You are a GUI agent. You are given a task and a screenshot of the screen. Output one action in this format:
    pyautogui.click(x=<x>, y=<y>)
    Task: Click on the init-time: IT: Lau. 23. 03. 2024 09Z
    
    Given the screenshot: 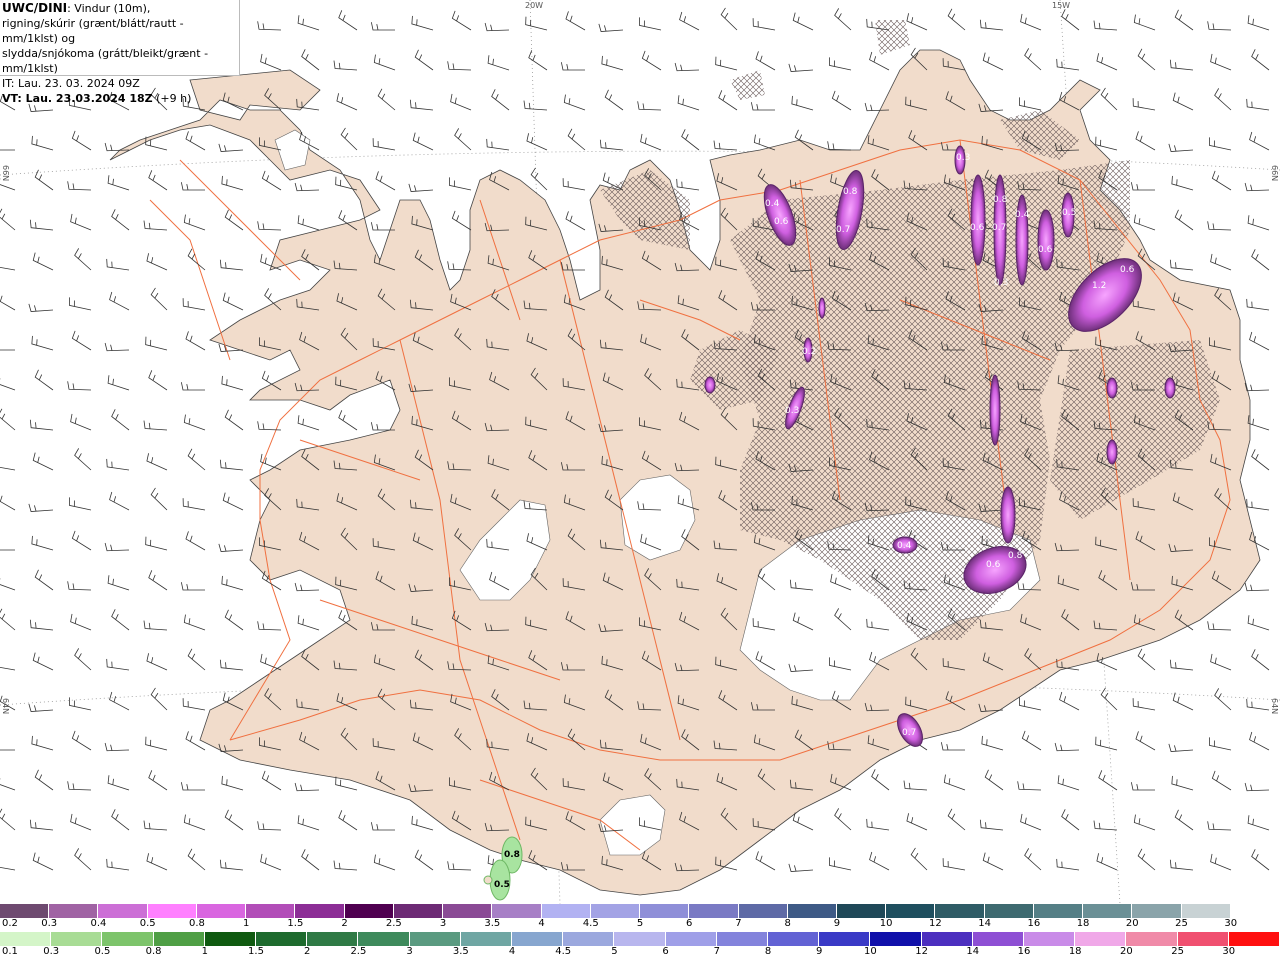 What is the action you would take?
    pyautogui.click(x=71, y=83)
    